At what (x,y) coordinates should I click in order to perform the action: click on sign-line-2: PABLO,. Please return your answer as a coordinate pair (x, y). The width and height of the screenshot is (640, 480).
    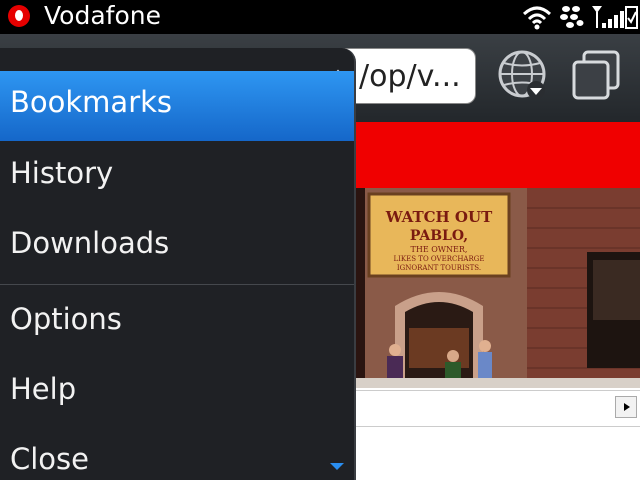
    Looking at the image, I should click on (439, 236).